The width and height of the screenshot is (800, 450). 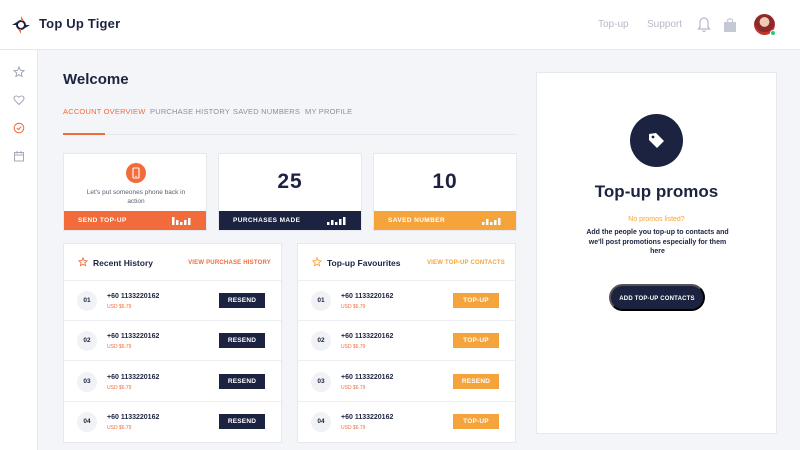 What do you see at coordinates (190, 111) in the screenshot?
I see `tab-purchase-history: PURCHASE HISTORY` at bounding box center [190, 111].